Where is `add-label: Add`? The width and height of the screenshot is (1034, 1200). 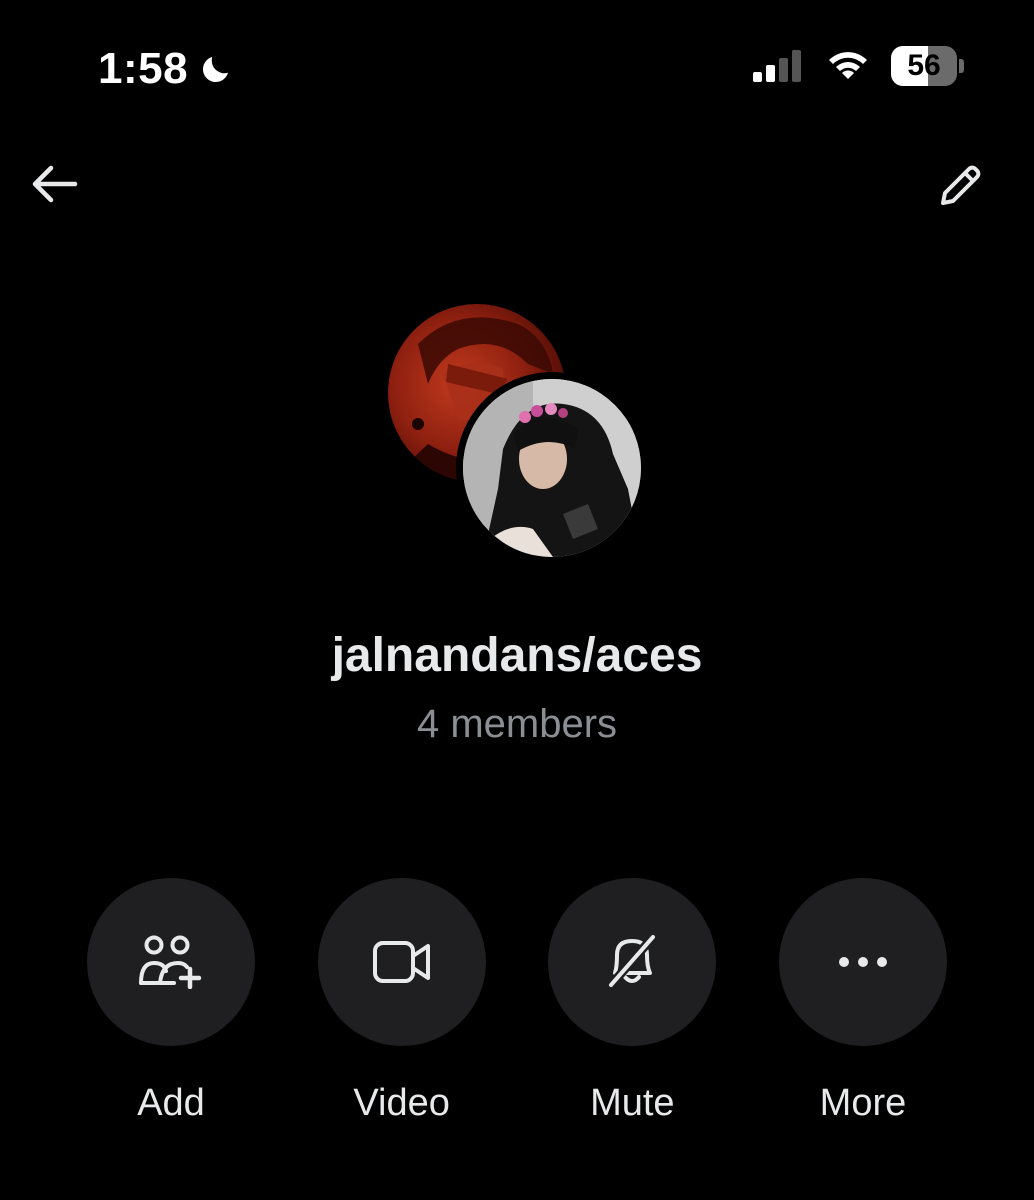
add-label: Add is located at coordinates (171, 1103).